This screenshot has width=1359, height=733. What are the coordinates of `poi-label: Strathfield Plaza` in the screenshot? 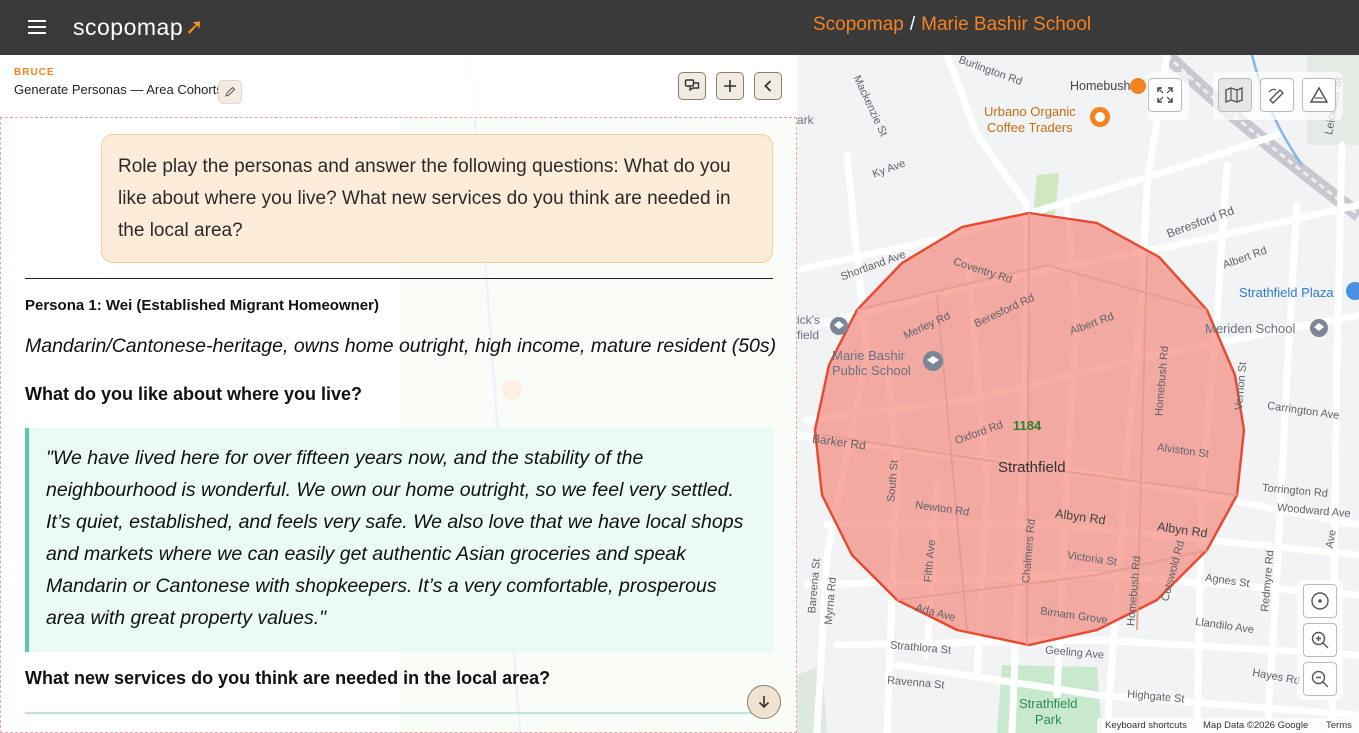 It's located at (1286, 292).